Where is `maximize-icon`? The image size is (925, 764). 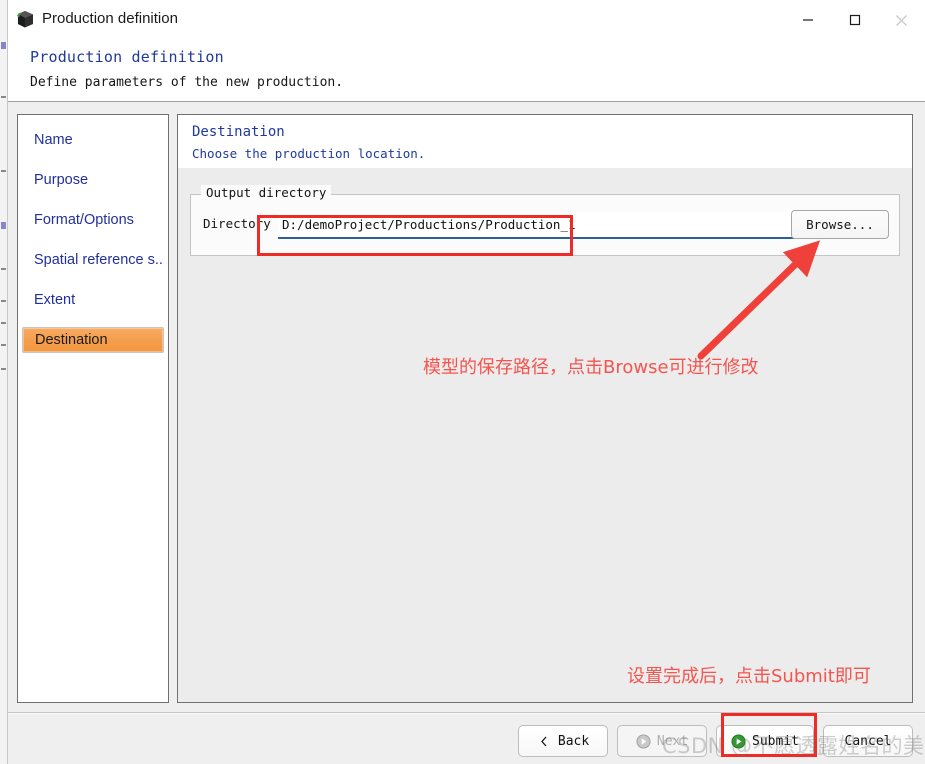
maximize-icon is located at coordinates (854, 20).